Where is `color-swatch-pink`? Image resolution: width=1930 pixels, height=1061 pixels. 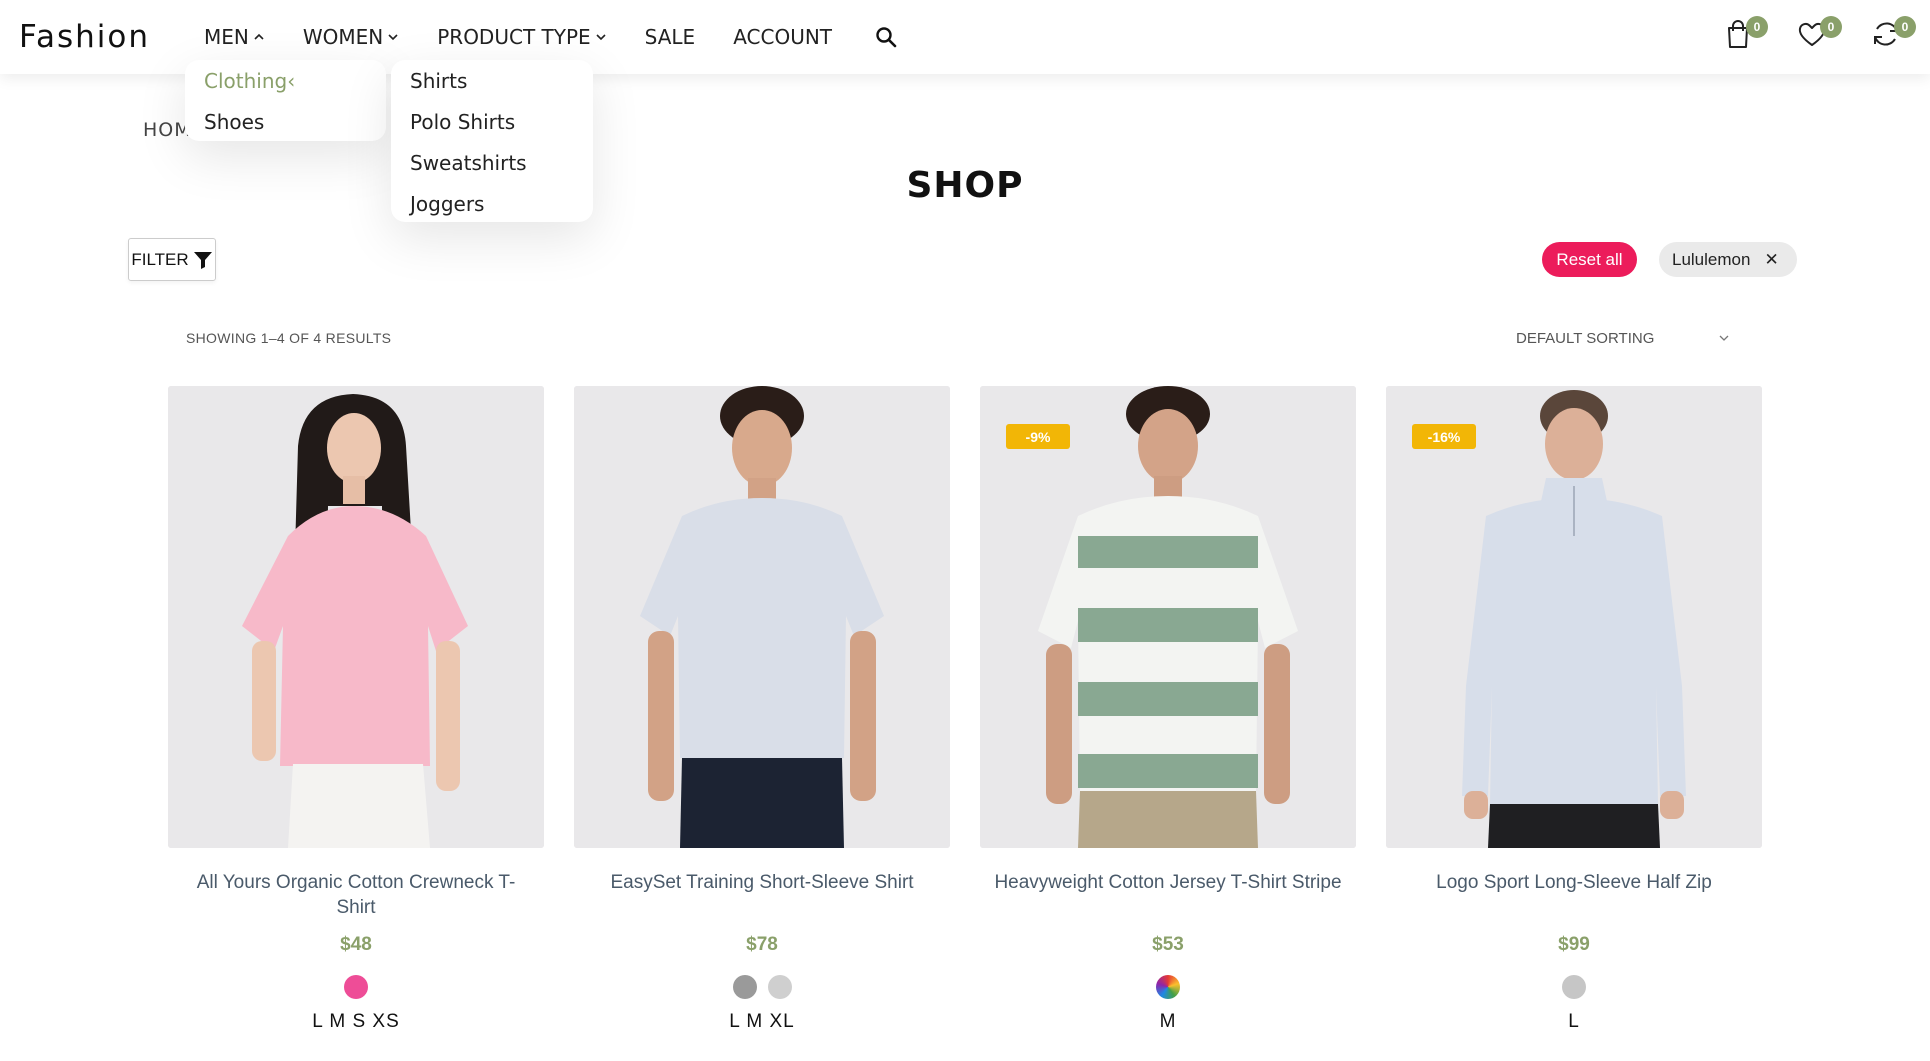
color-swatch-pink is located at coordinates (356, 987).